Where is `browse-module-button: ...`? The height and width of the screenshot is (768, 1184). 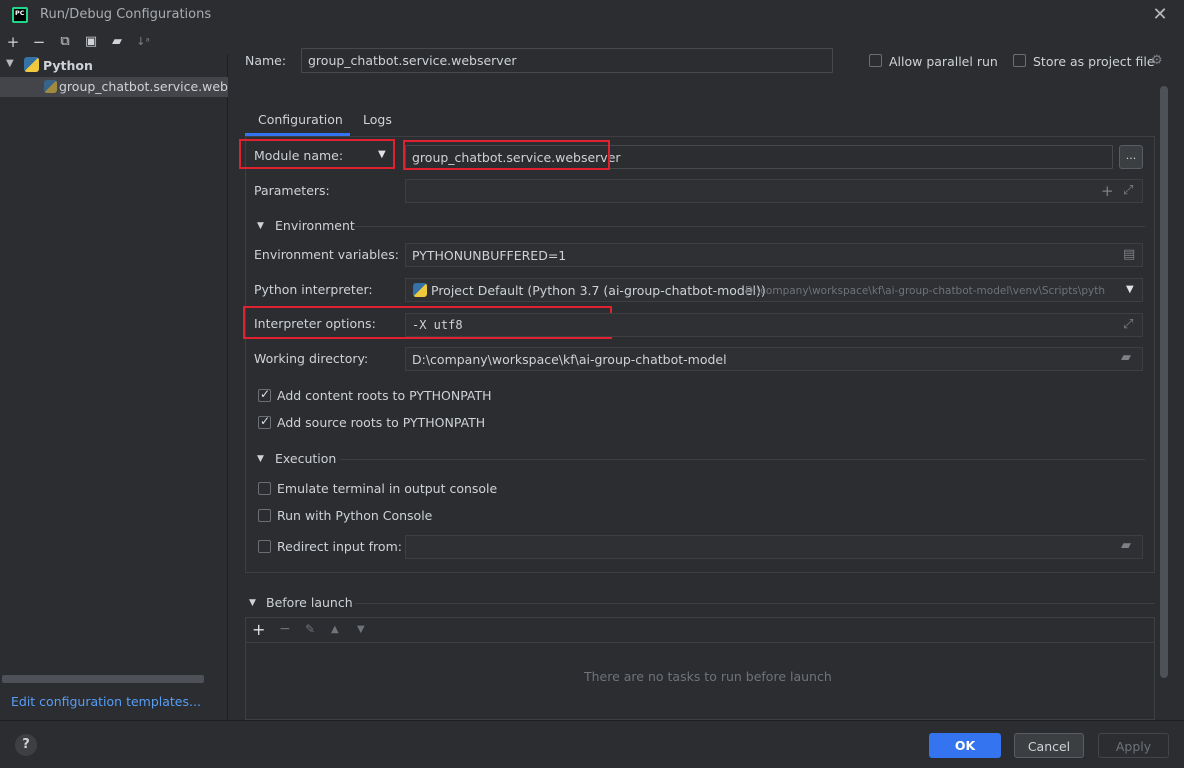
browse-module-button: ... is located at coordinates (1131, 157).